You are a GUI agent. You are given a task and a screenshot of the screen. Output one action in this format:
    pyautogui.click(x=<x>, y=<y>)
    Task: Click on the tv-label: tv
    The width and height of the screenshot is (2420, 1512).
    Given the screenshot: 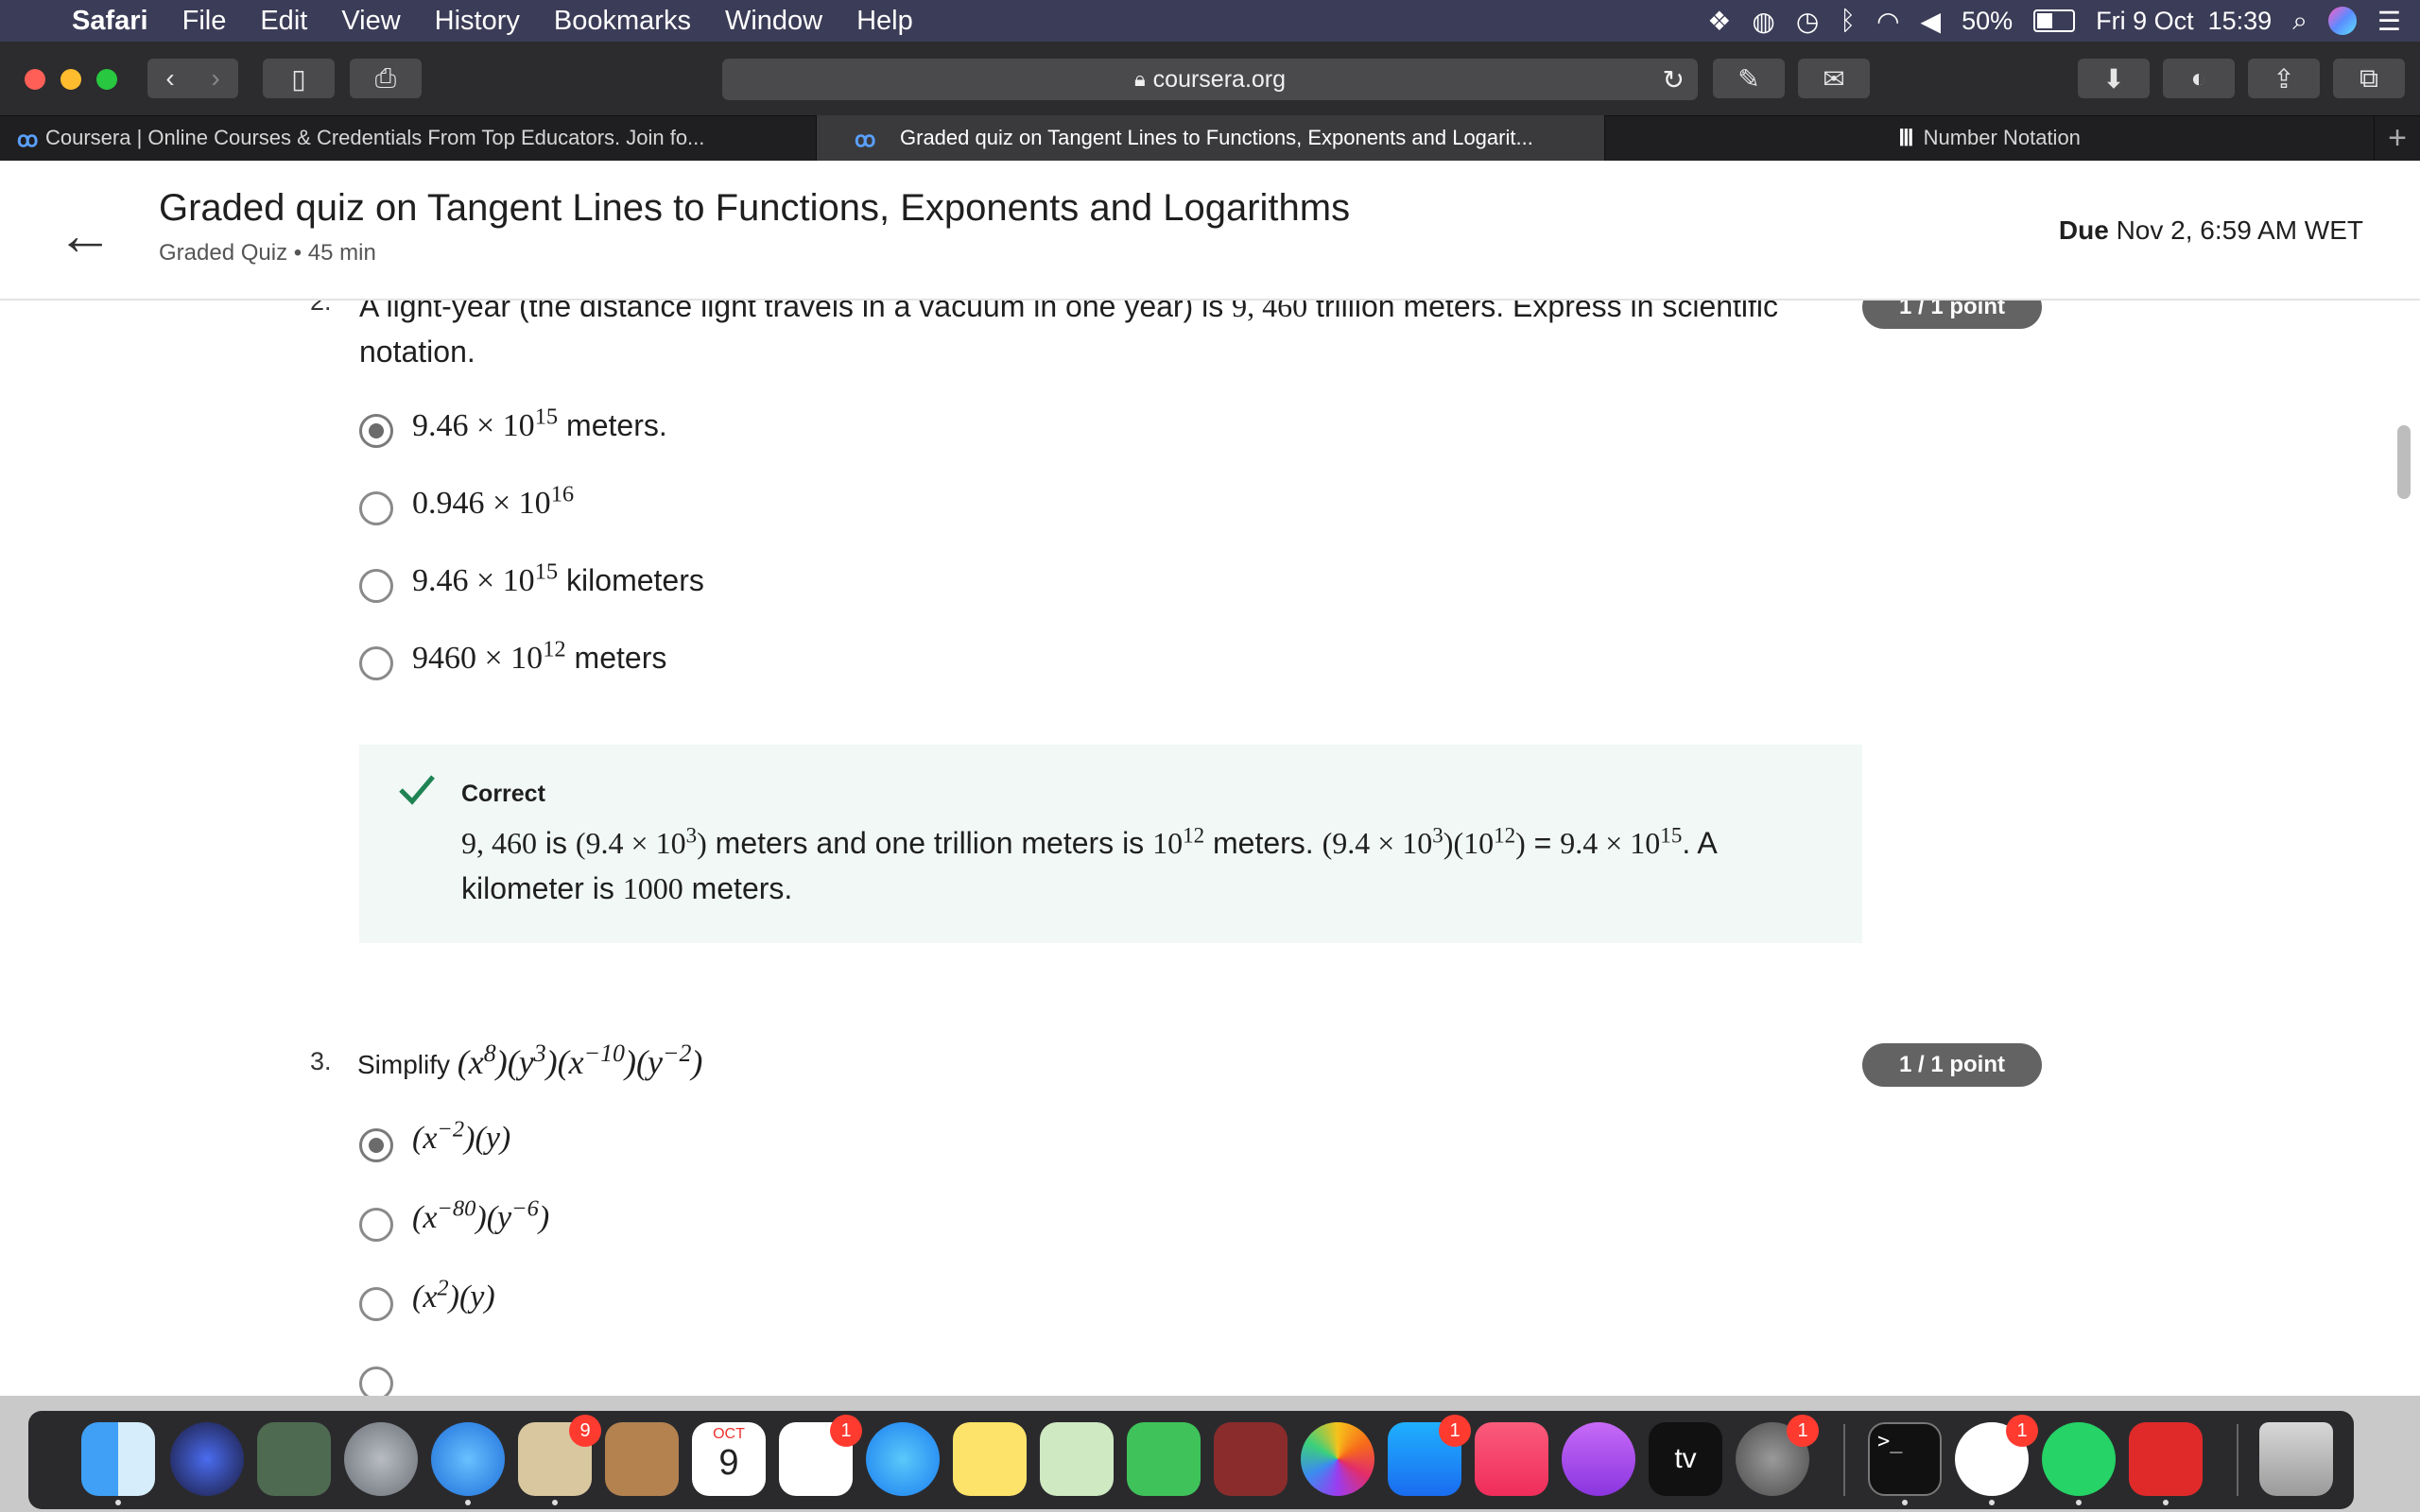 What is the action you would take?
    pyautogui.click(x=1686, y=1458)
    